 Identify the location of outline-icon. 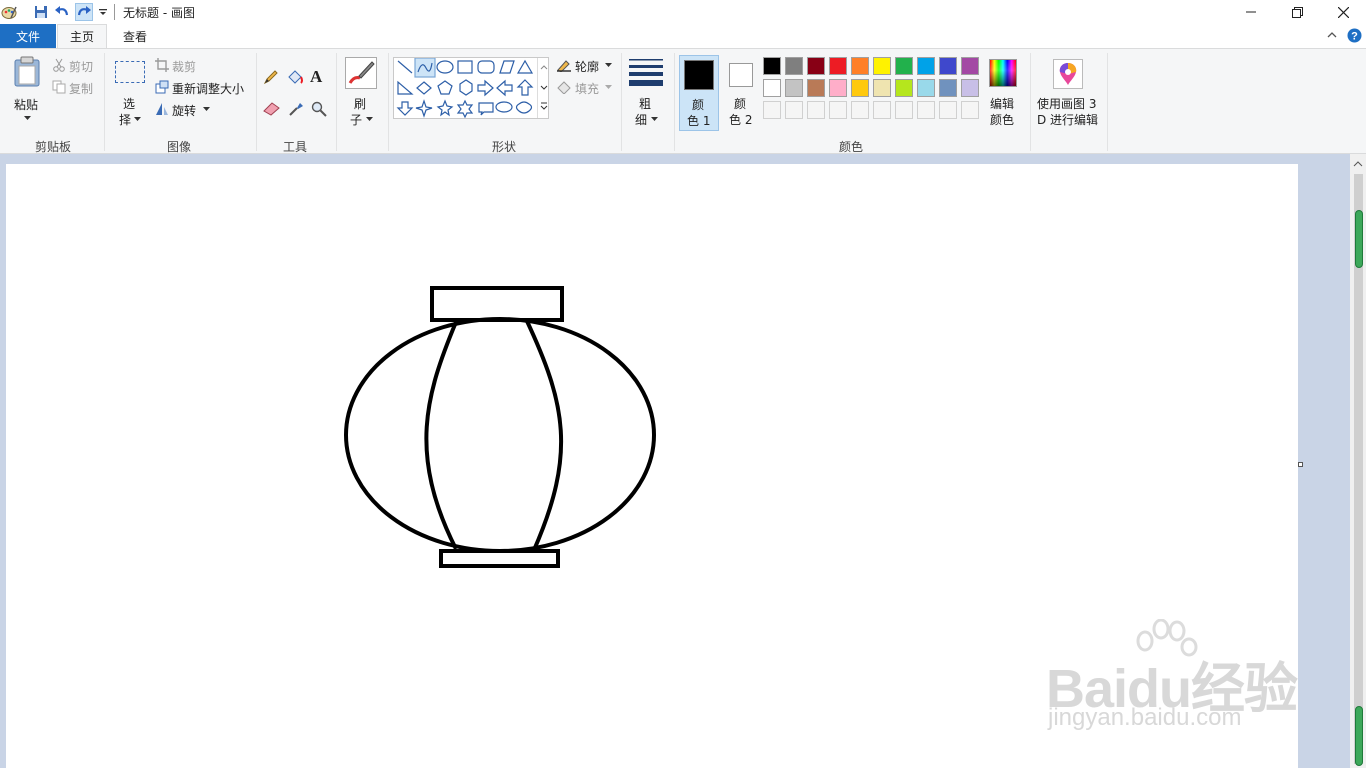
(564, 66).